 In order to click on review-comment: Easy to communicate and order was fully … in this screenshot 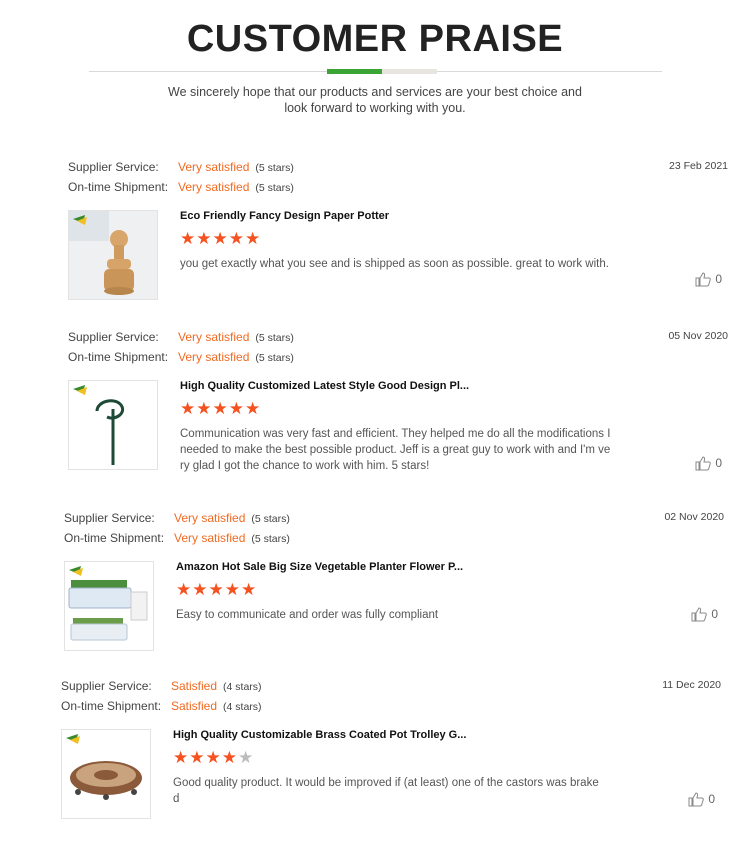, I will do `click(307, 615)`.